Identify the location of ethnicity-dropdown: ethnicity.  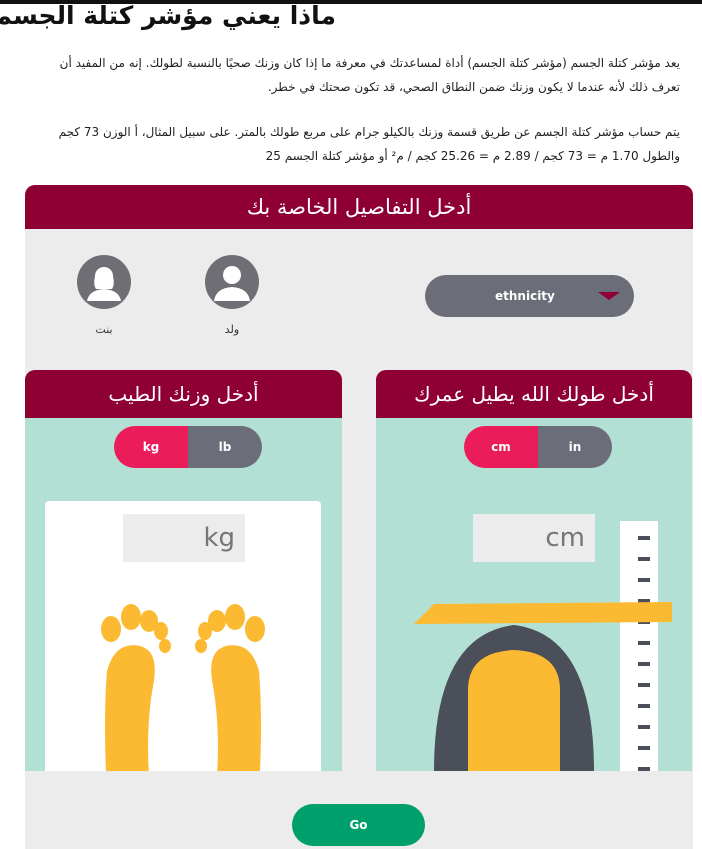
(529, 296).